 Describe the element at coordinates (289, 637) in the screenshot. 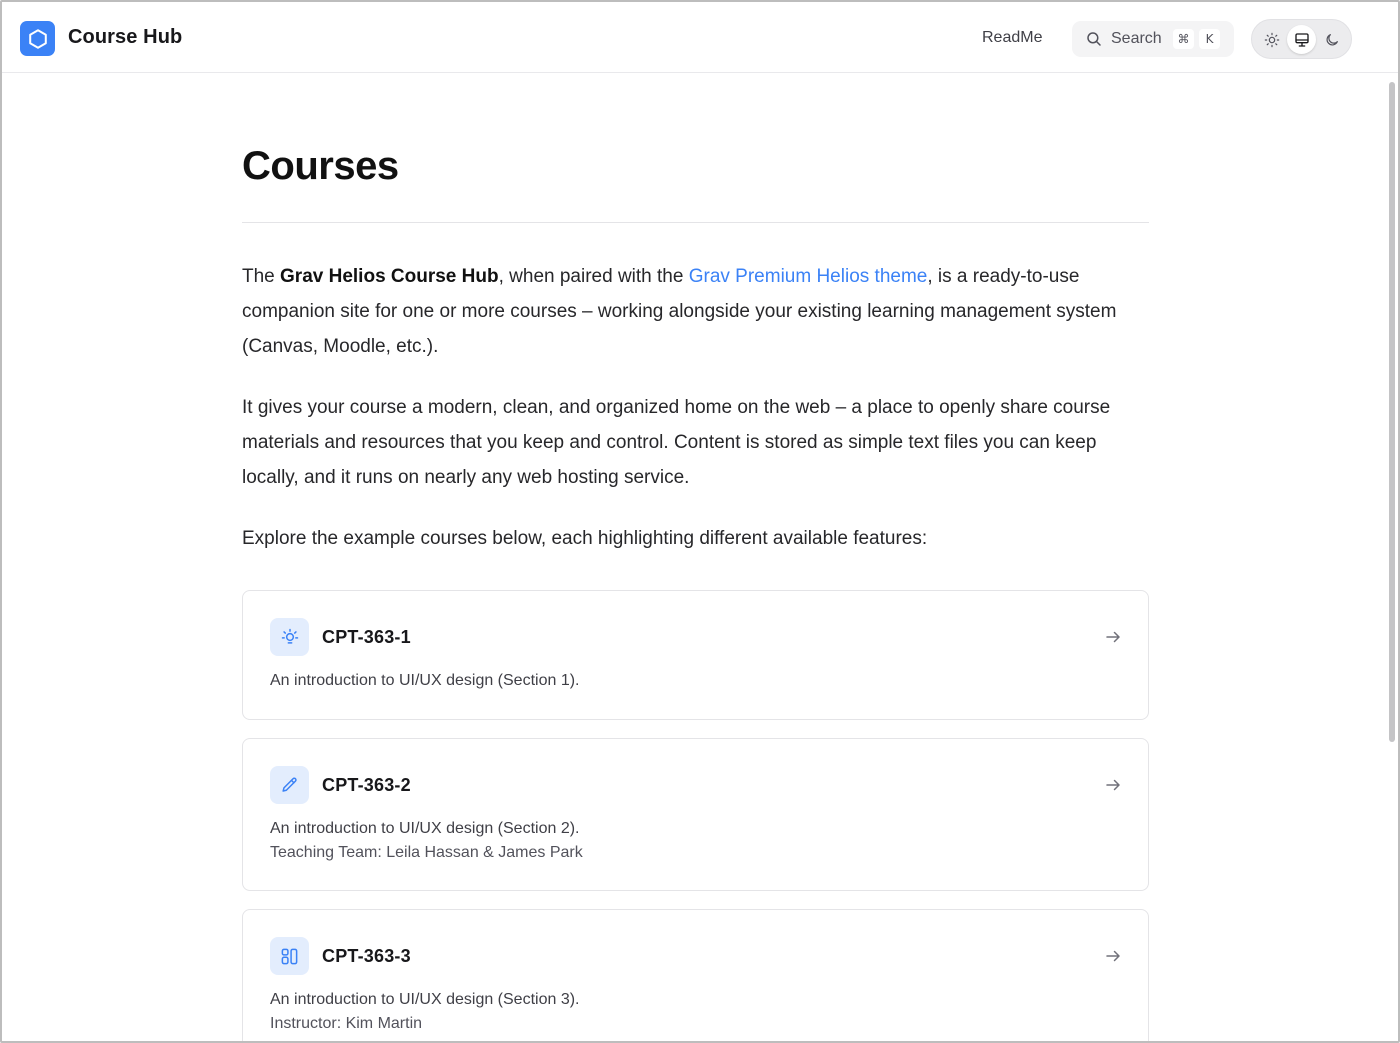

I see `lightbulb-icon` at that location.